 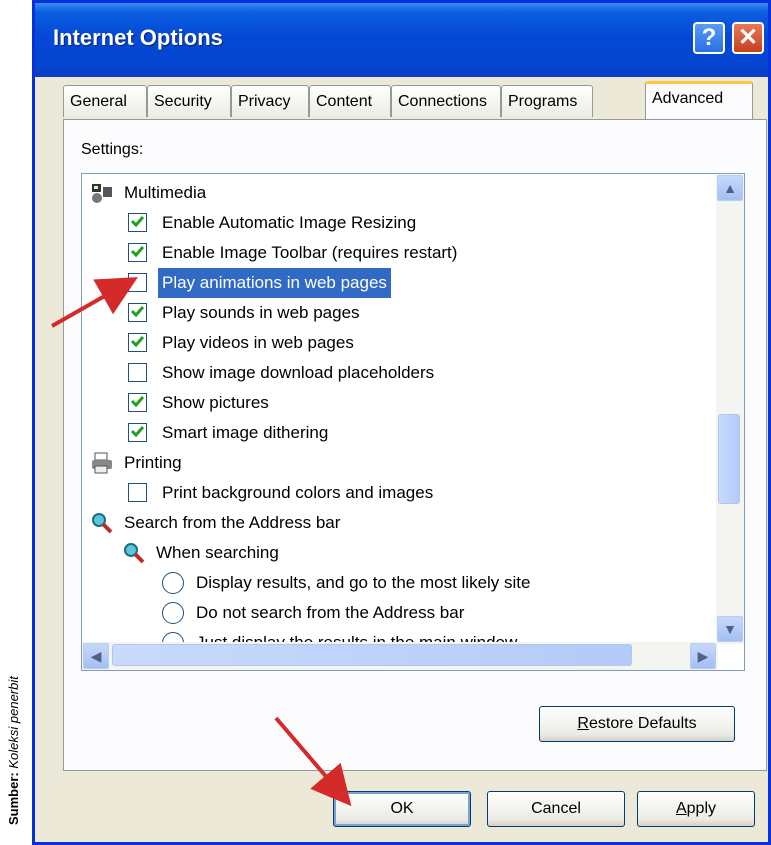 I want to click on horizontal-scrollbar: ◀ ▶, so click(x=400, y=656).